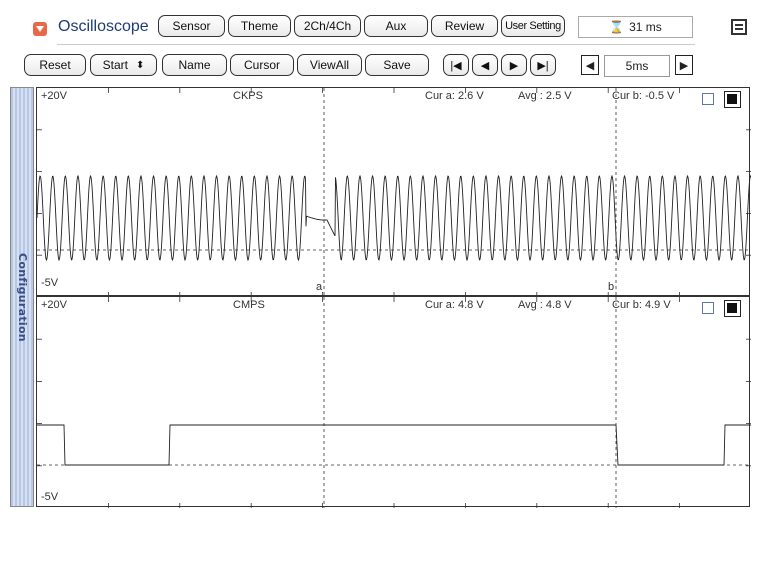  What do you see at coordinates (708, 99) in the screenshot?
I see `ckps-checkbox` at bounding box center [708, 99].